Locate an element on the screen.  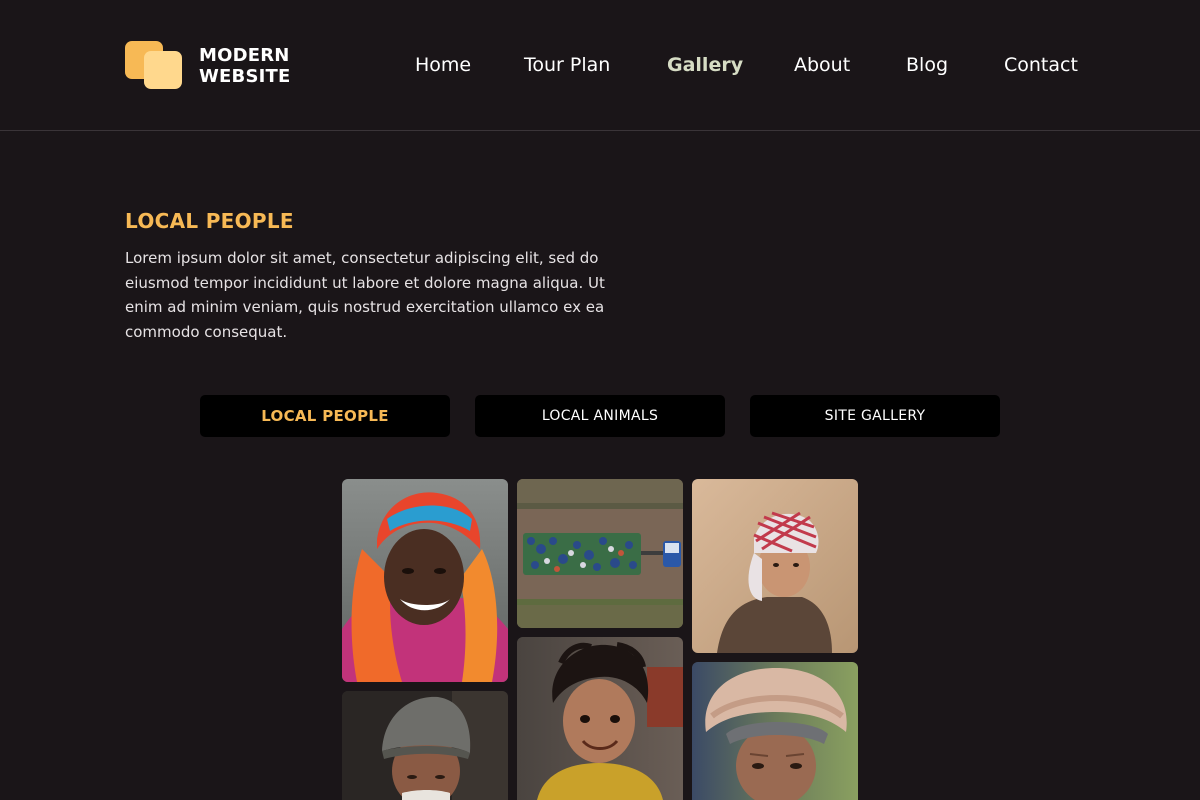
gallery-photo-aerial-crowd is located at coordinates (600, 553).